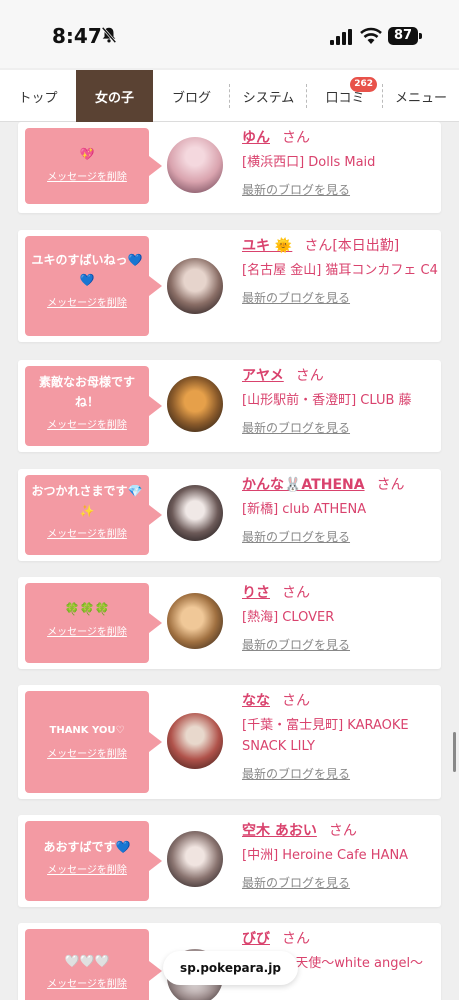  Describe the element at coordinates (341, 37) in the screenshot. I see `signal-icon` at that location.